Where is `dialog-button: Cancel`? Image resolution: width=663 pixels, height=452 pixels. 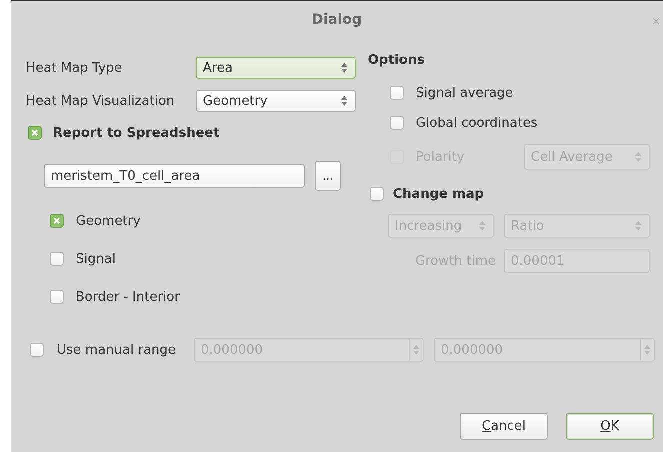
dialog-button: Cancel is located at coordinates (504, 426).